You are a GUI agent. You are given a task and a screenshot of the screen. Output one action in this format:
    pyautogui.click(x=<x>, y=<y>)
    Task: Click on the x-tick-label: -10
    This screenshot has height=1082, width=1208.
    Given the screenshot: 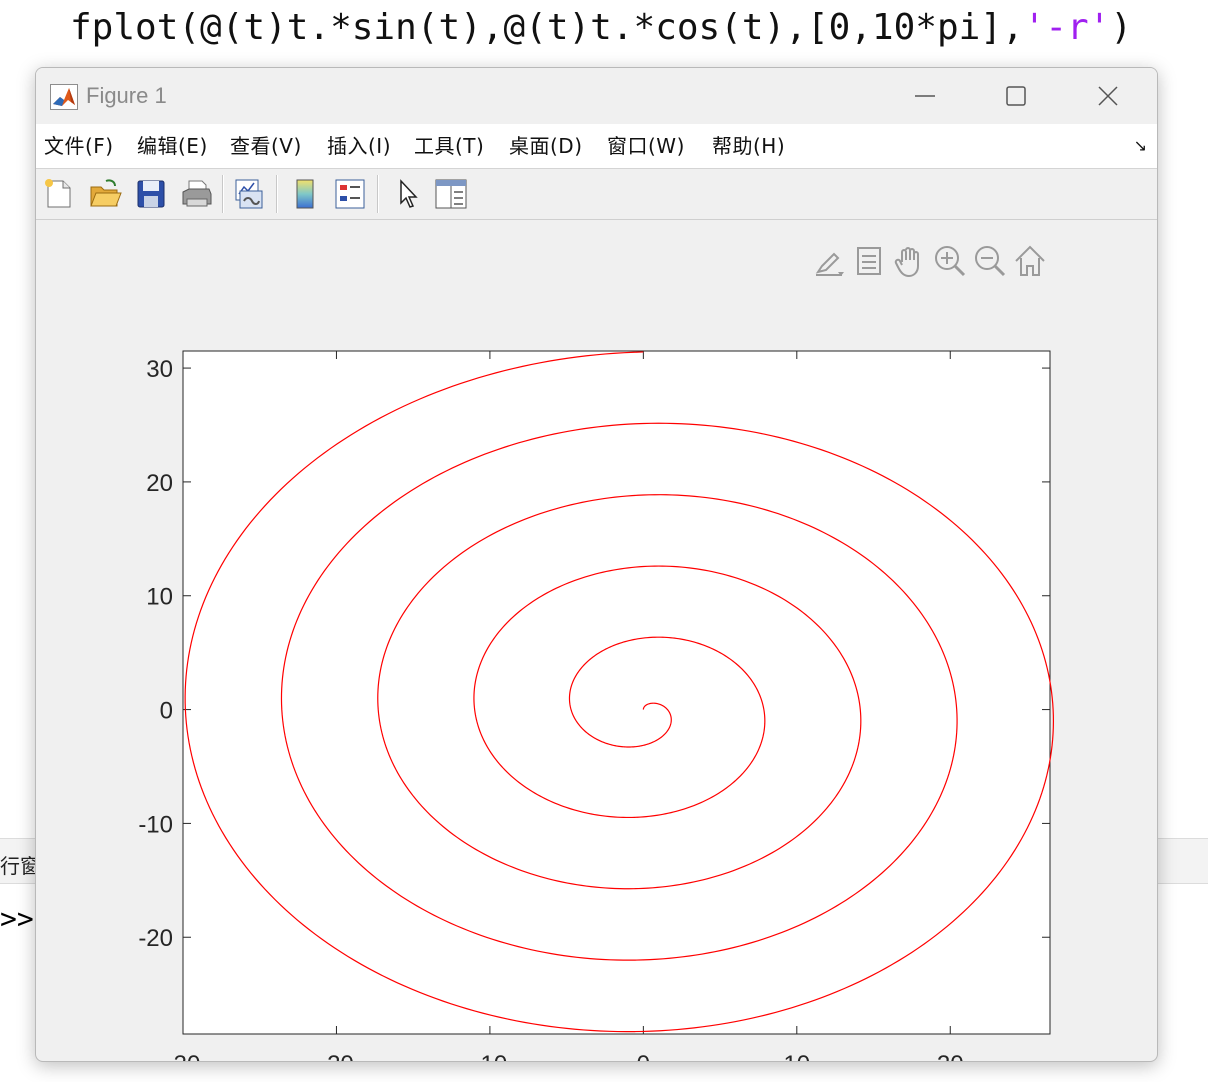 What is the action you would take?
    pyautogui.click(x=490, y=1056)
    